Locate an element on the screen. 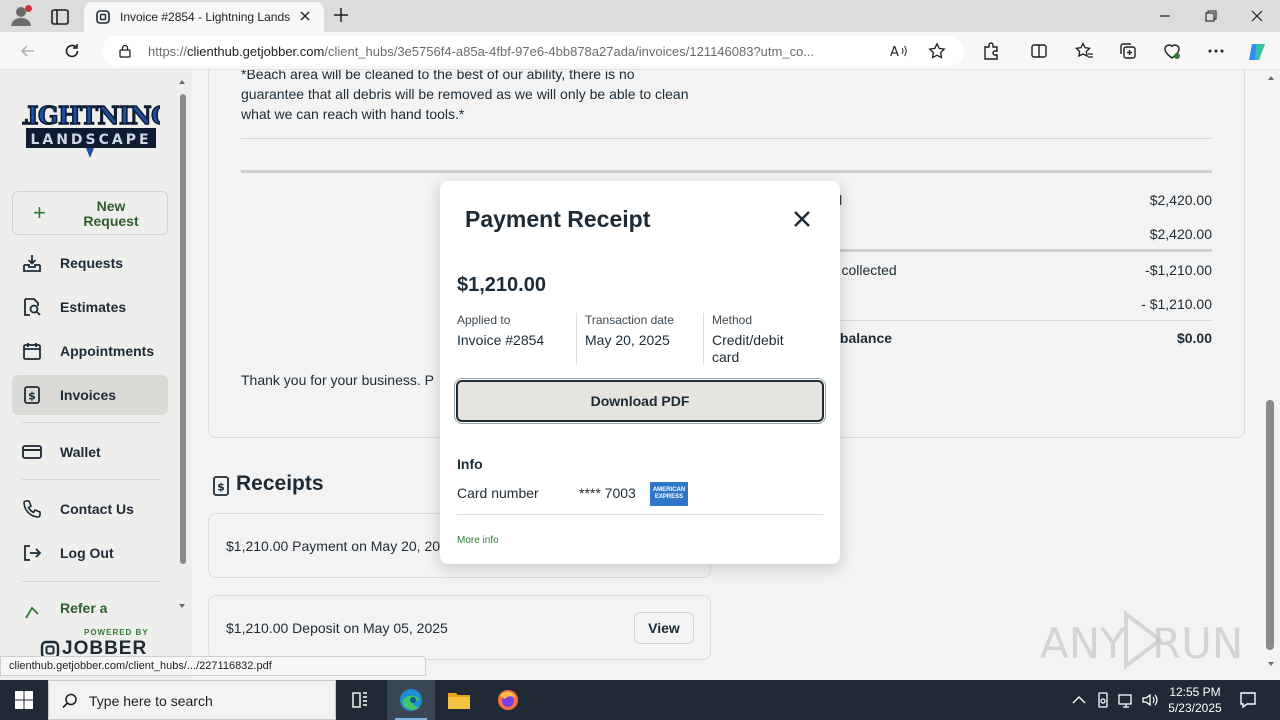  lock-icon is located at coordinates (125, 51).